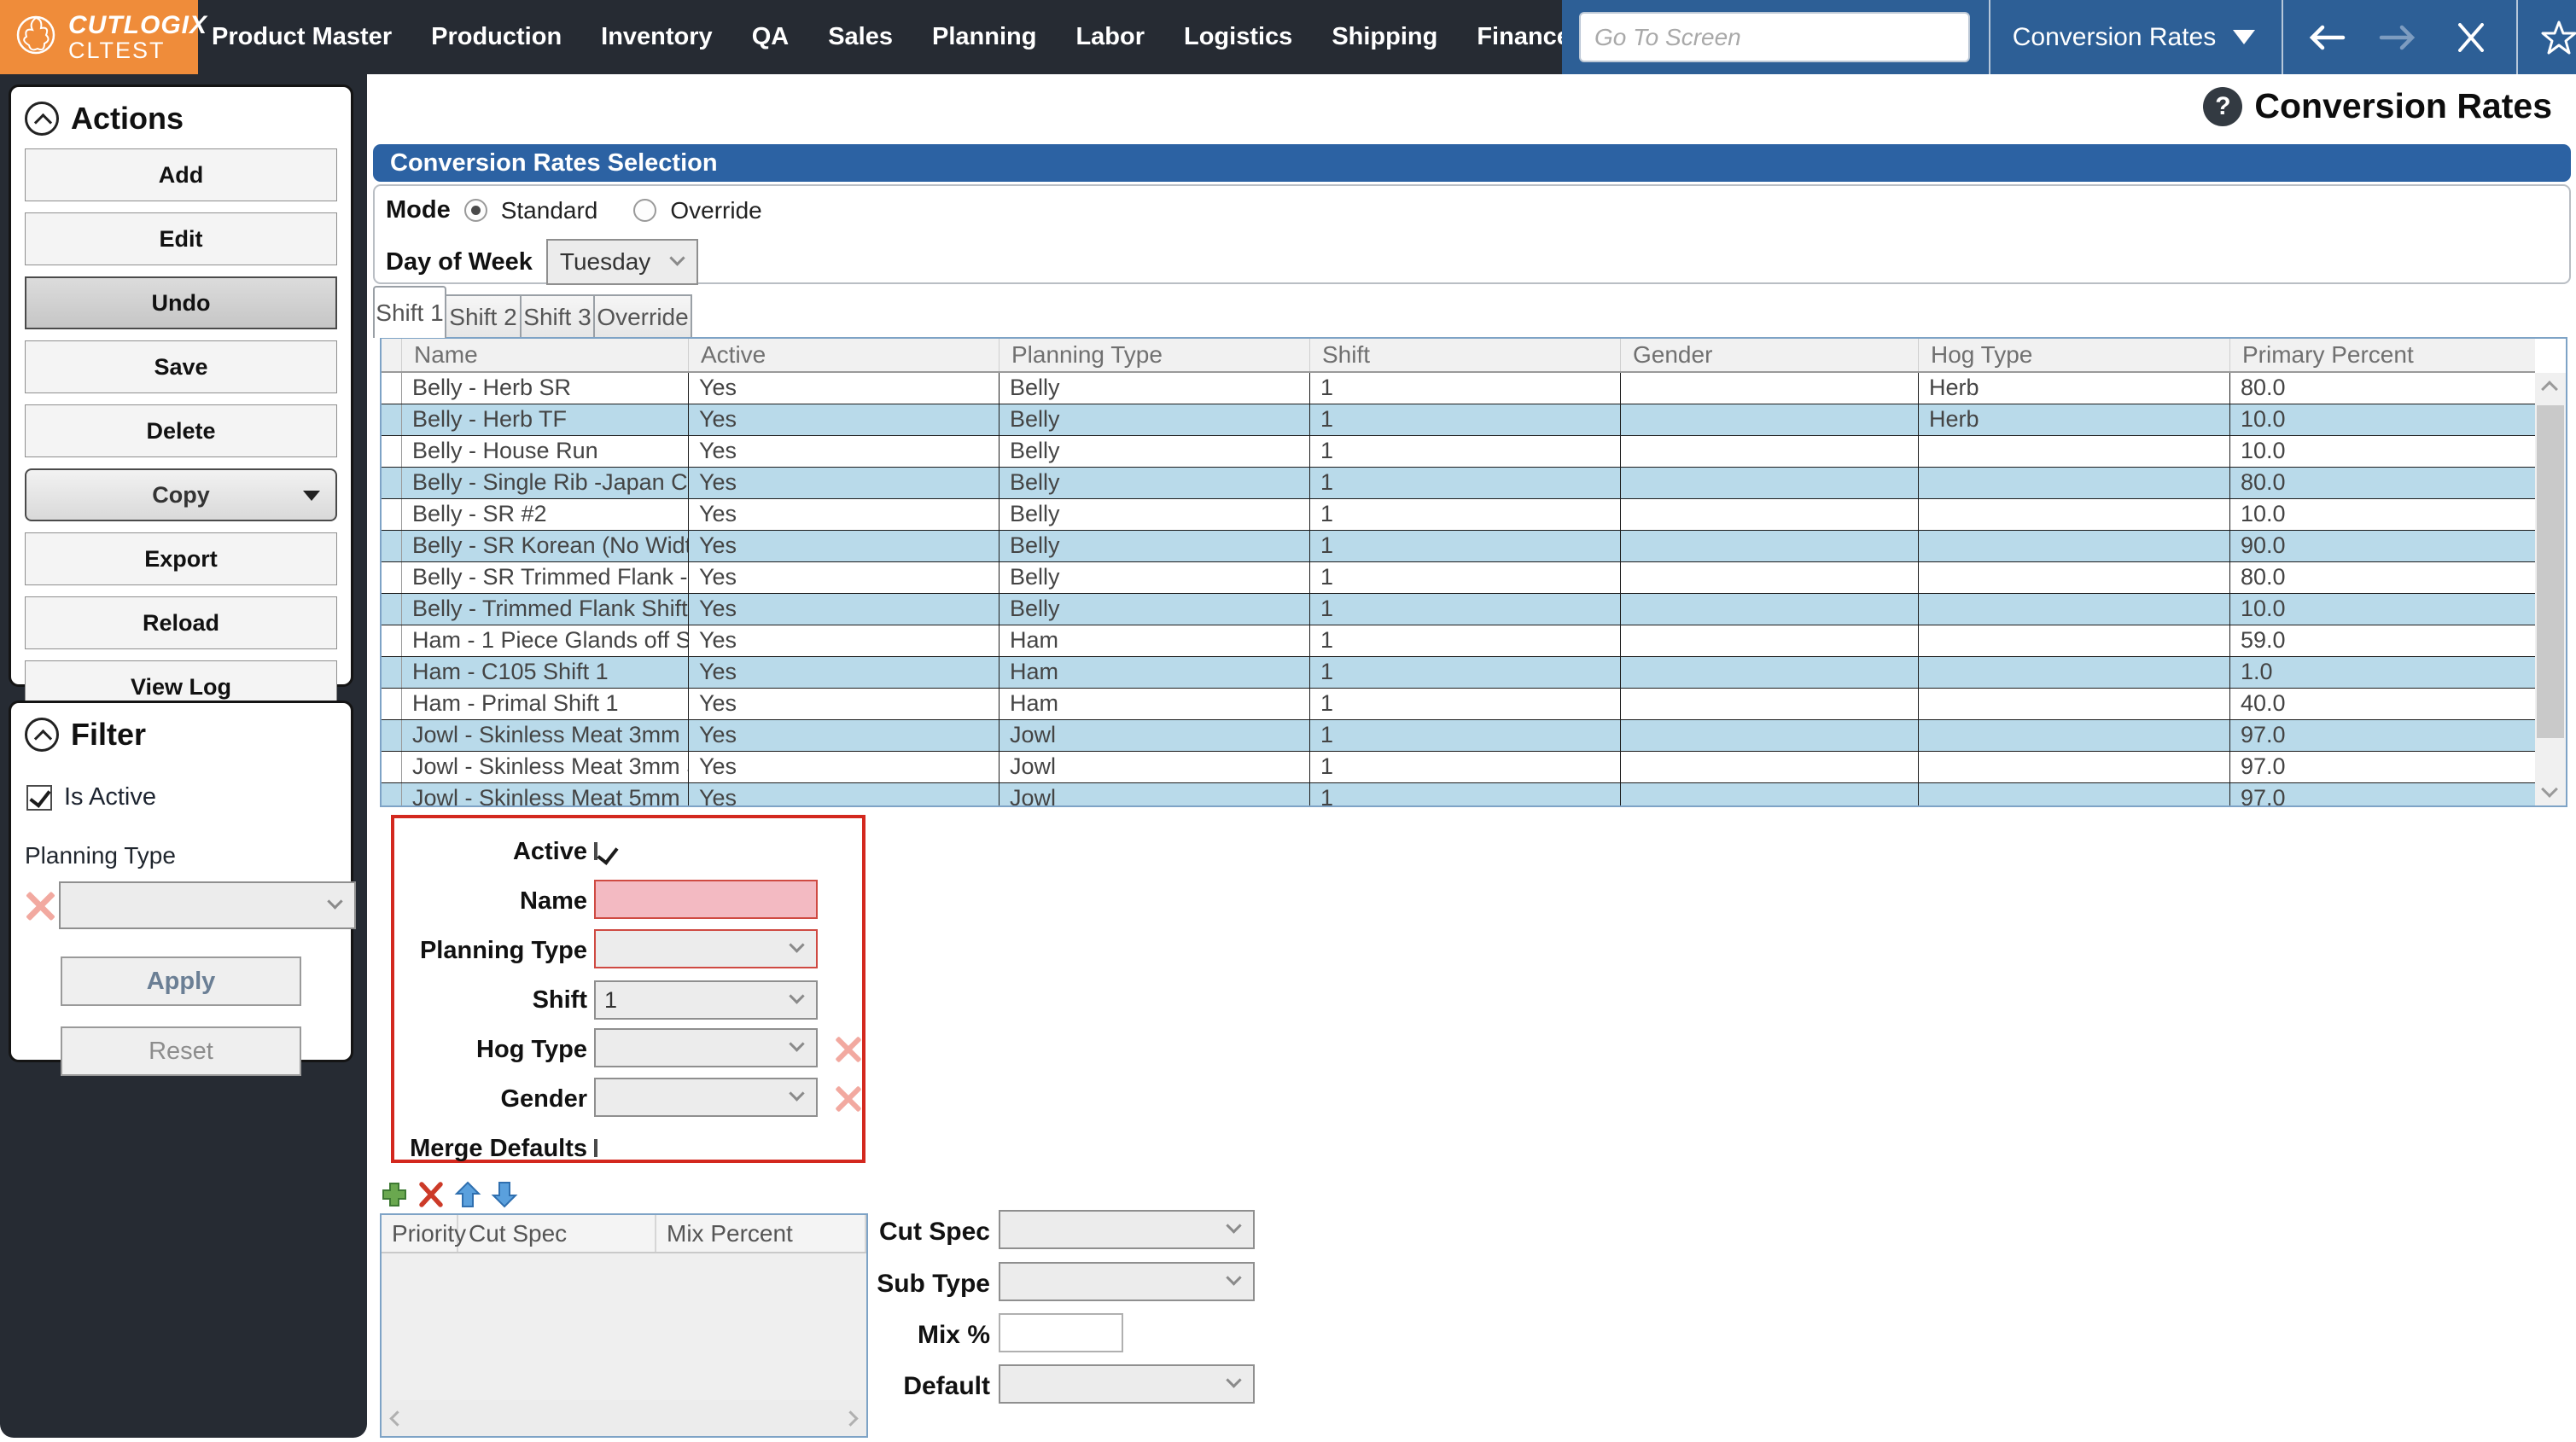 The height and width of the screenshot is (1442, 2576). Describe the element at coordinates (181, 494) in the screenshot. I see `copy-button: Copy` at that location.